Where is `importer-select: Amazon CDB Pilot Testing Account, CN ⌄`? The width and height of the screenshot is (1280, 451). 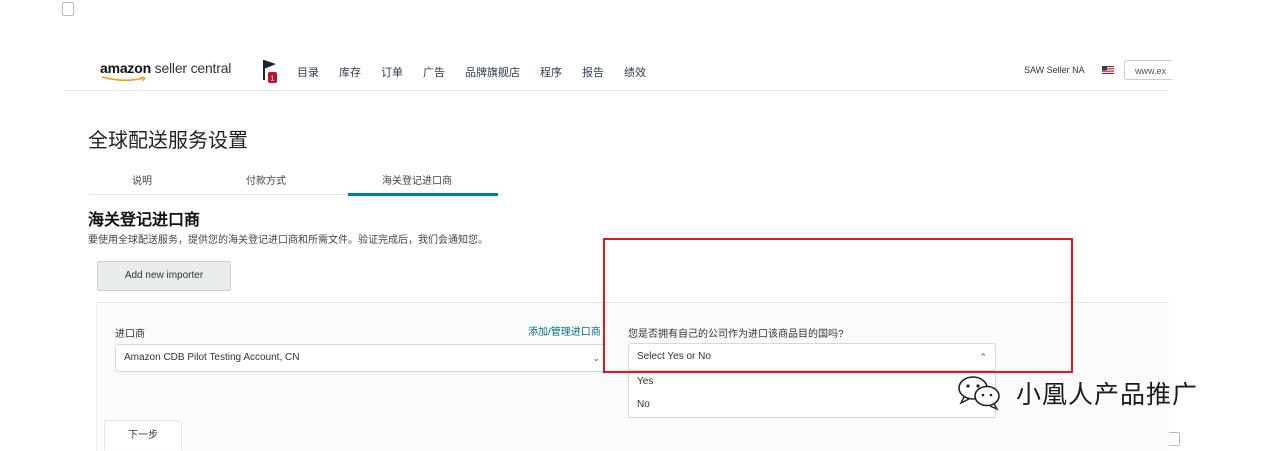
importer-select: Amazon CDB Pilot Testing Account, CN ⌄ is located at coordinates (360, 358).